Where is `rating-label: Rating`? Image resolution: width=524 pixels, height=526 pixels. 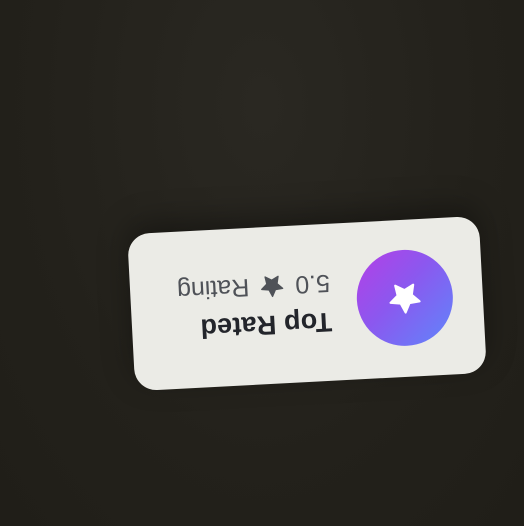
rating-label: Rating is located at coordinates (213, 289).